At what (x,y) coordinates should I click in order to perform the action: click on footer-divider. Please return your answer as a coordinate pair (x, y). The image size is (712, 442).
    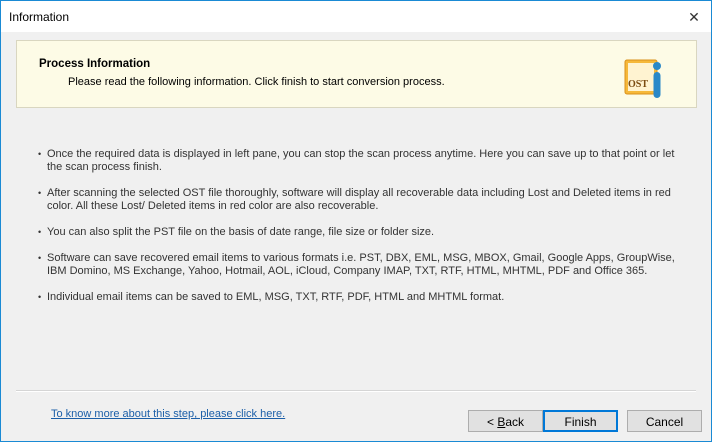
    Looking at the image, I should click on (356, 391).